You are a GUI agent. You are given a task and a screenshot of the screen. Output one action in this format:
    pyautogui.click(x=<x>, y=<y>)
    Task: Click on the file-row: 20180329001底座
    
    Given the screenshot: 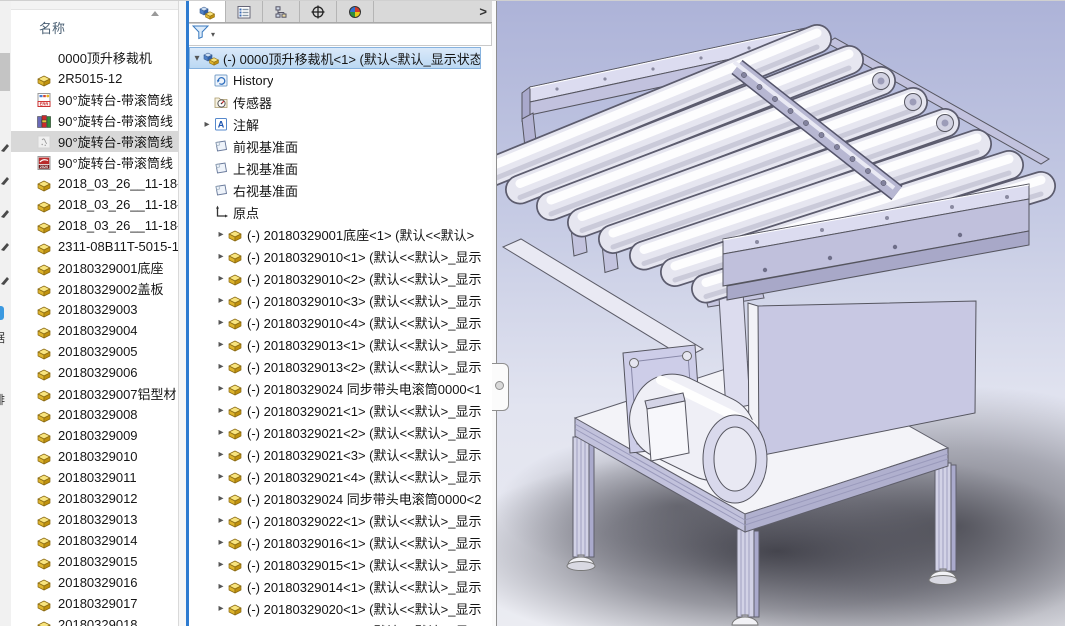 What is the action you would take?
    pyautogui.click(x=94, y=267)
    